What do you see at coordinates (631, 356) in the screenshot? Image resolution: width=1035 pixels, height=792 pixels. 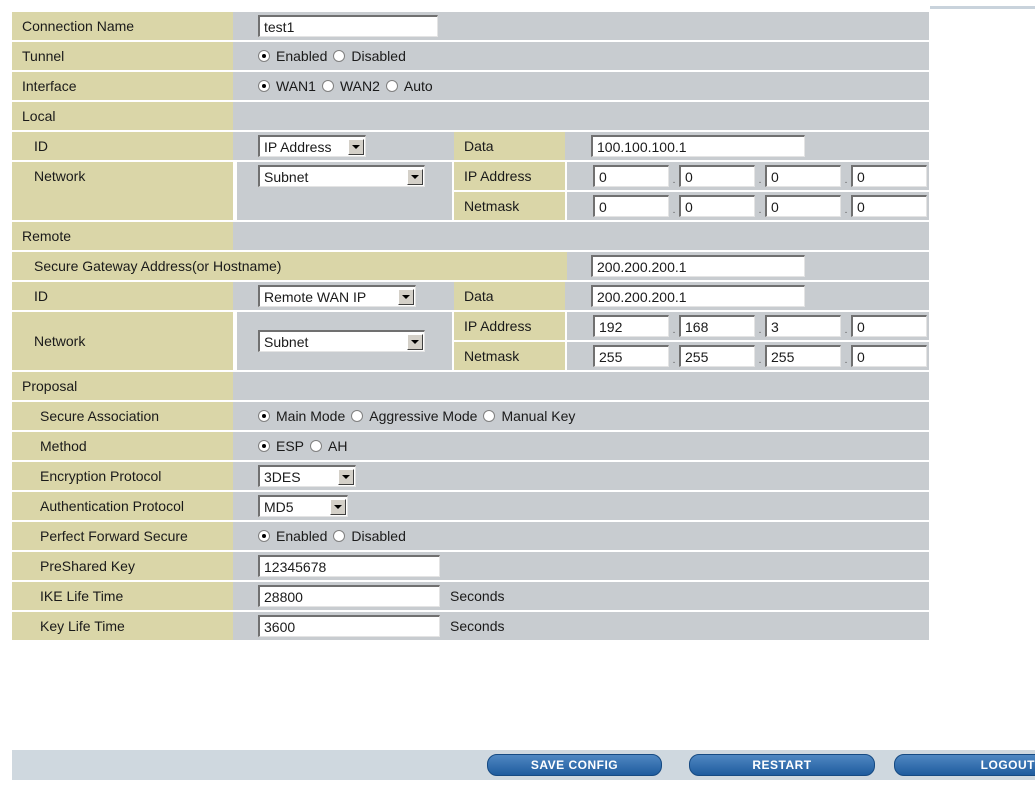 I see `remote-netmask-octet-1: 255` at bounding box center [631, 356].